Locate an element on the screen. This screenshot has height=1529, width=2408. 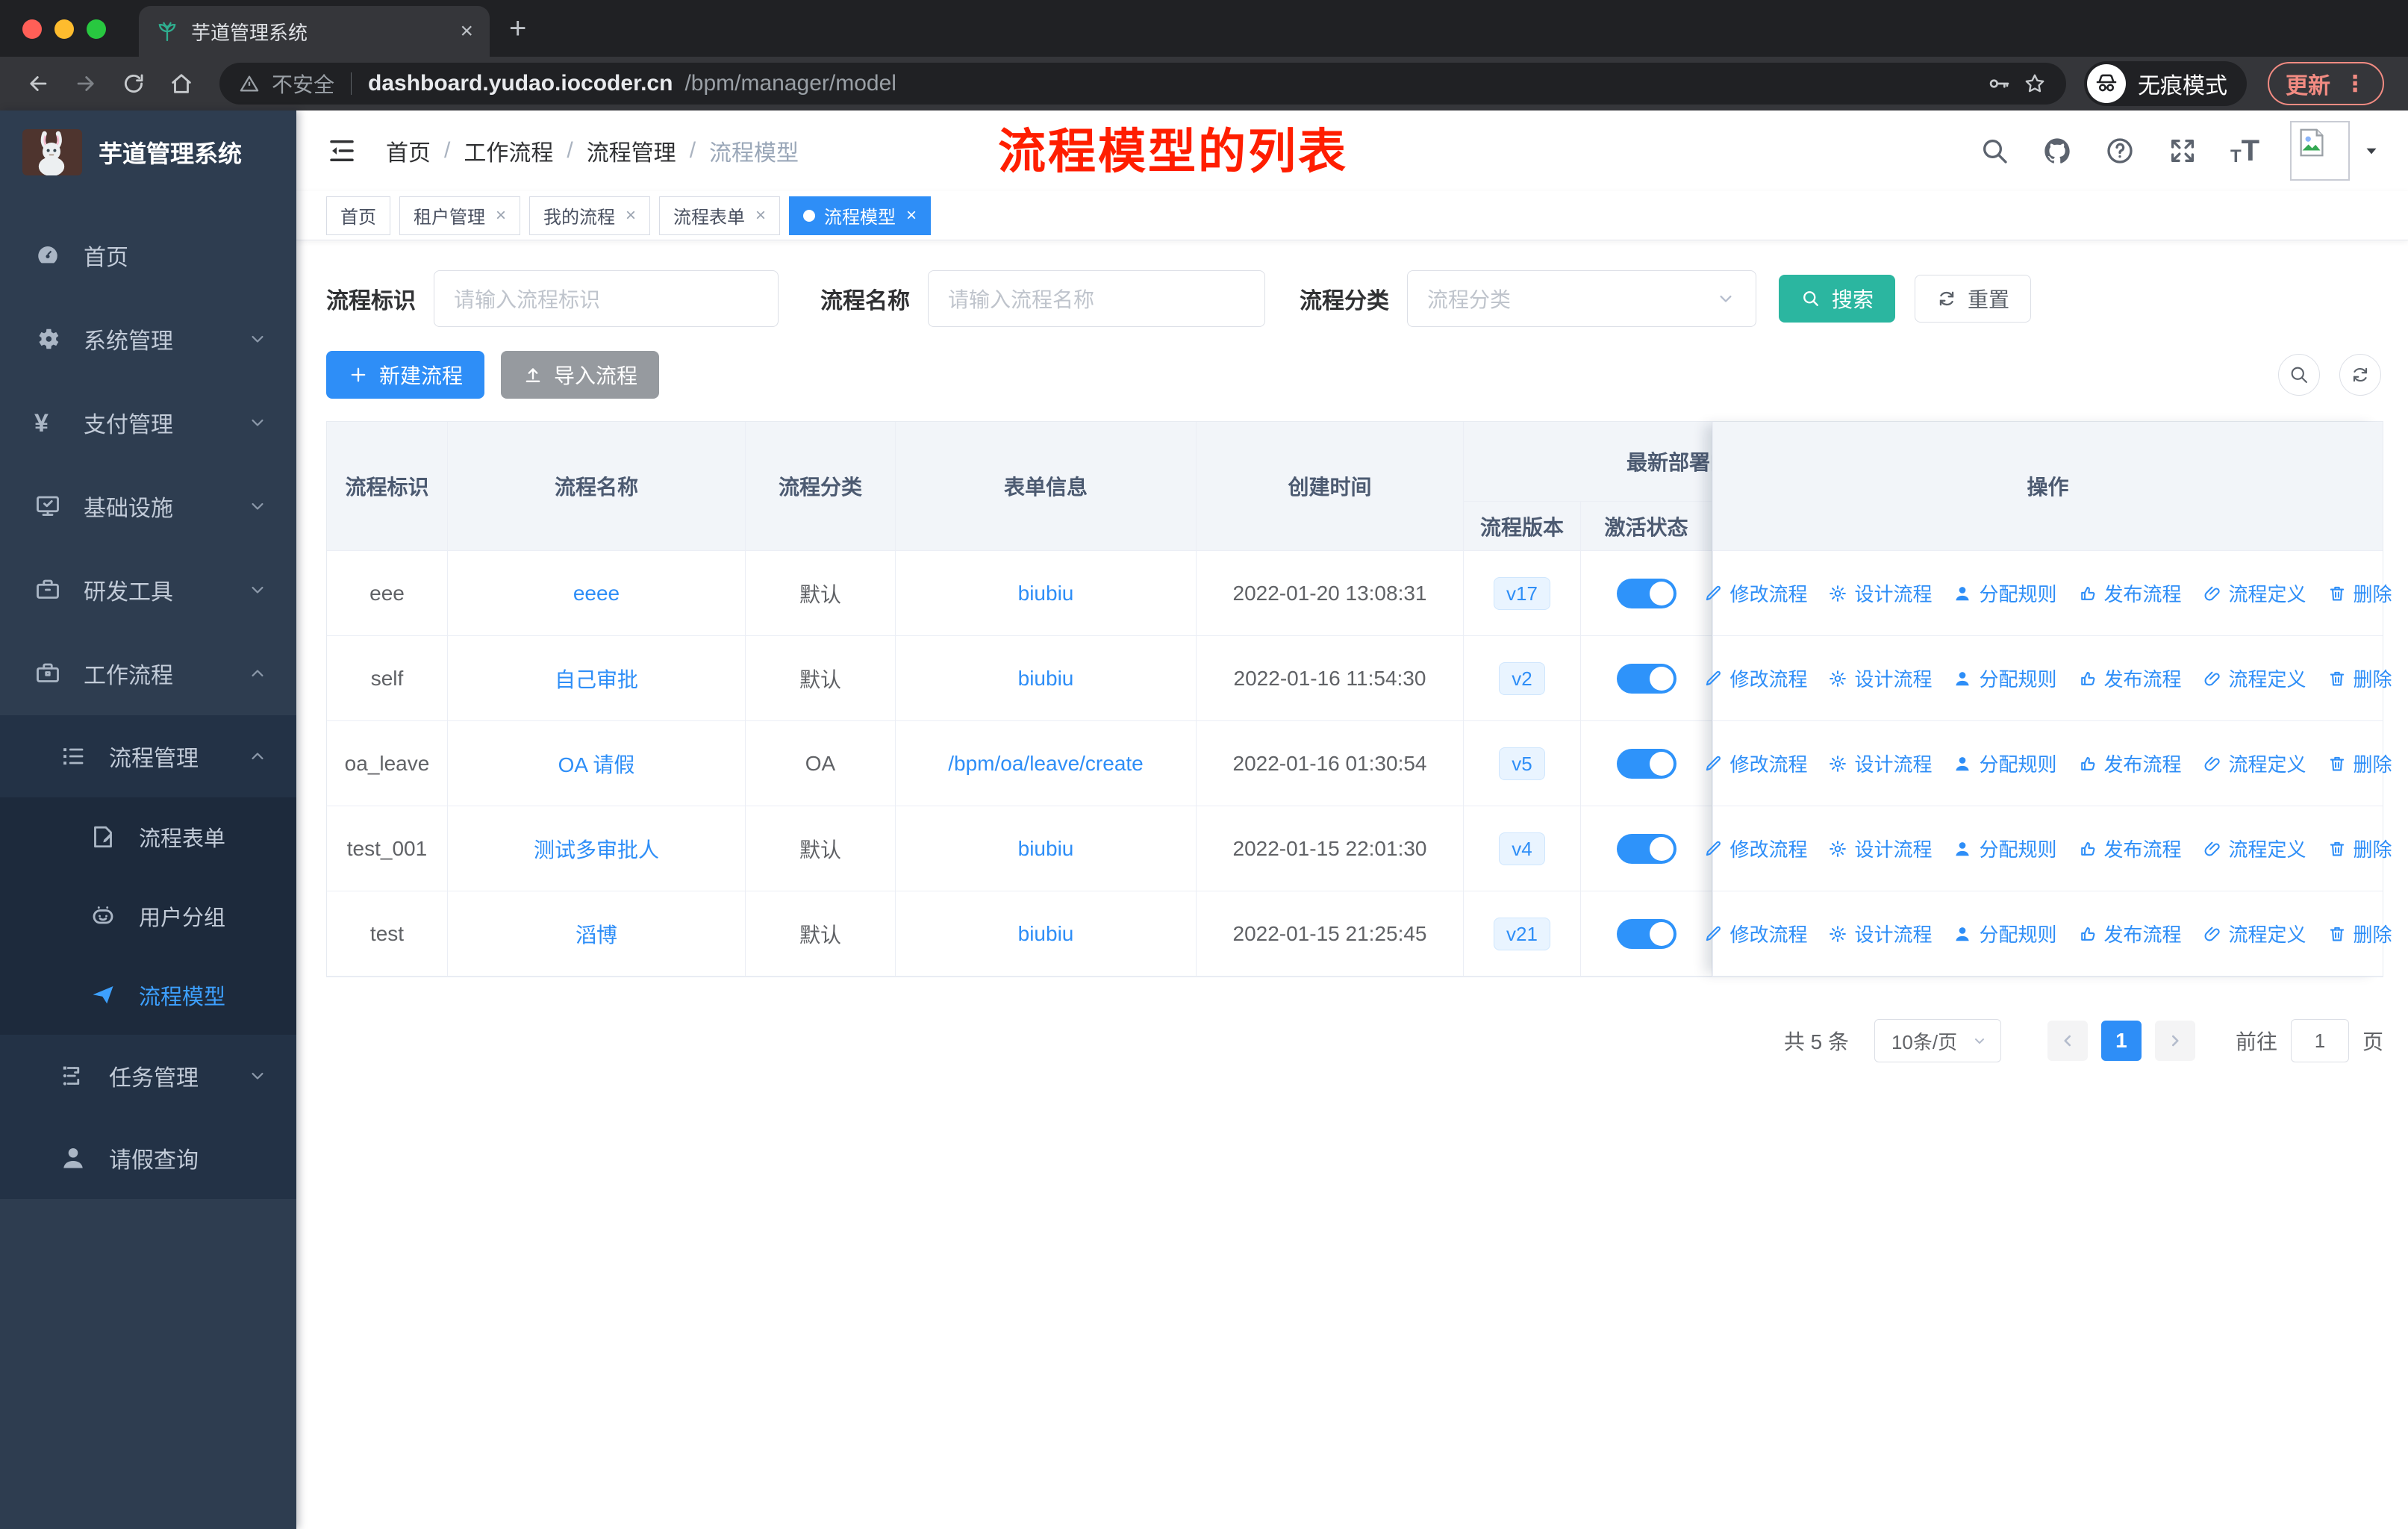
sidebar-item-工作流程: 工作流程 is located at coordinates (148, 673).